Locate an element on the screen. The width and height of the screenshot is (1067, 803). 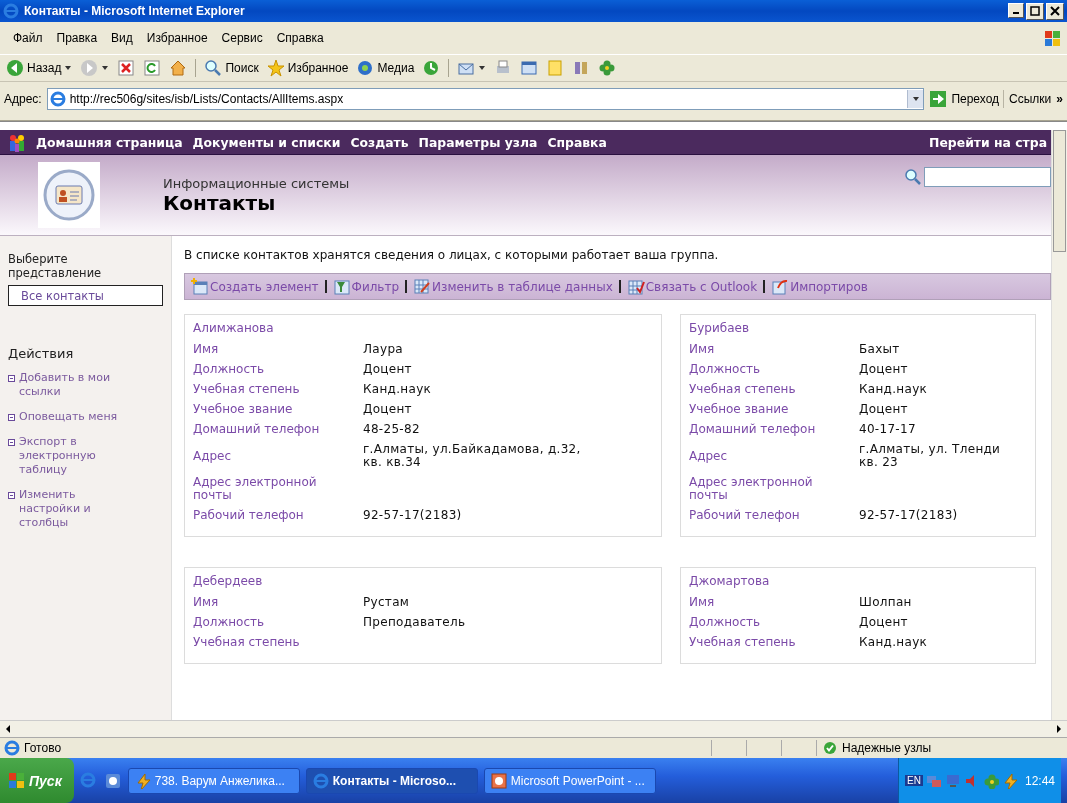
address-field: http://rec506g/sites/isb/Lists/Contacts/AllItems.aspx is located at coordinates (485, 99).